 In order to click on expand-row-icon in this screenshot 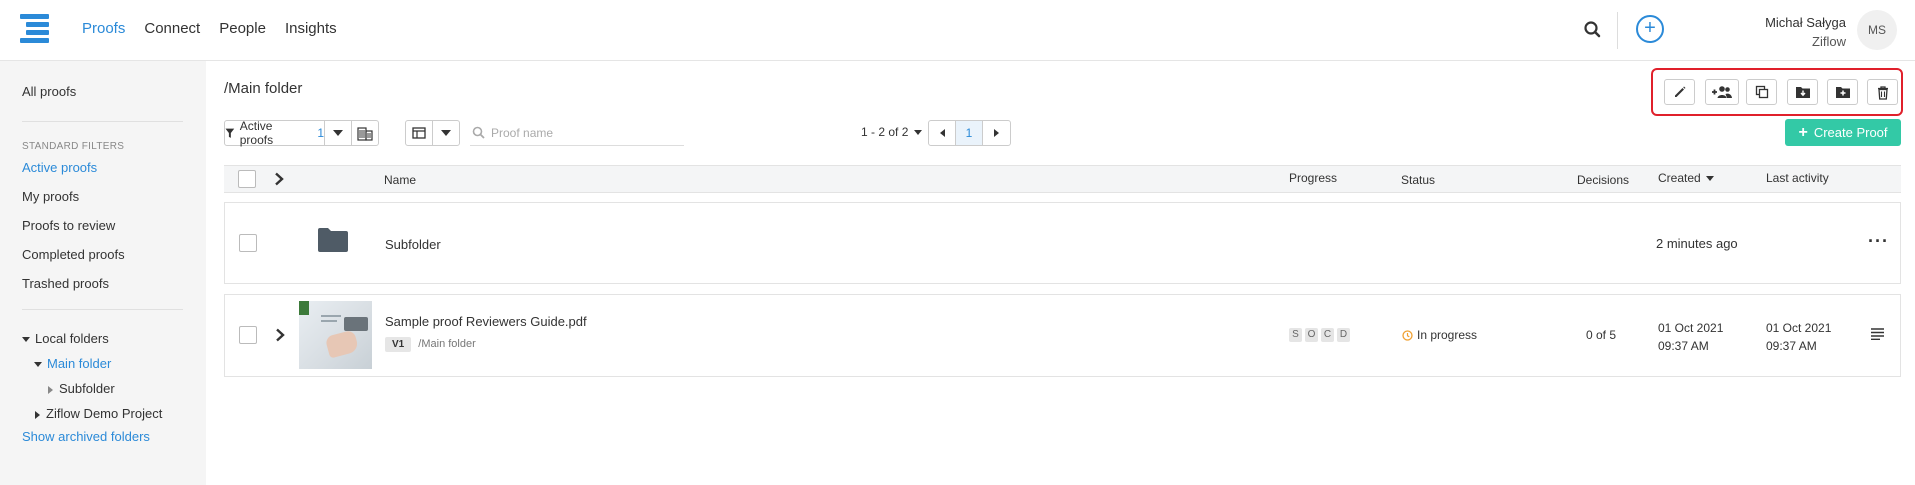, I will do `click(280, 336)`.